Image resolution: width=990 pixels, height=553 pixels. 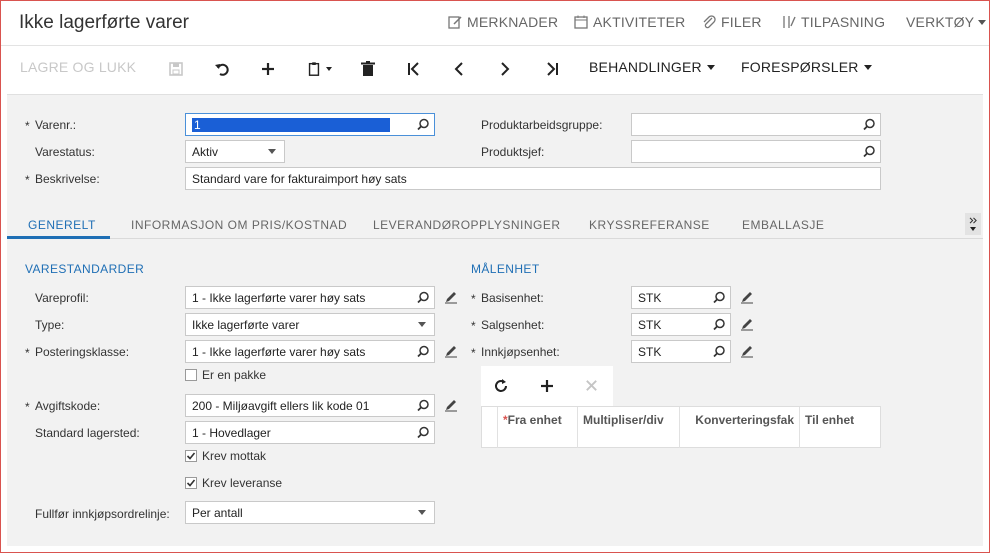 What do you see at coordinates (649, 225) in the screenshot?
I see `tab-cross-reference: KRYSSREFERANSE` at bounding box center [649, 225].